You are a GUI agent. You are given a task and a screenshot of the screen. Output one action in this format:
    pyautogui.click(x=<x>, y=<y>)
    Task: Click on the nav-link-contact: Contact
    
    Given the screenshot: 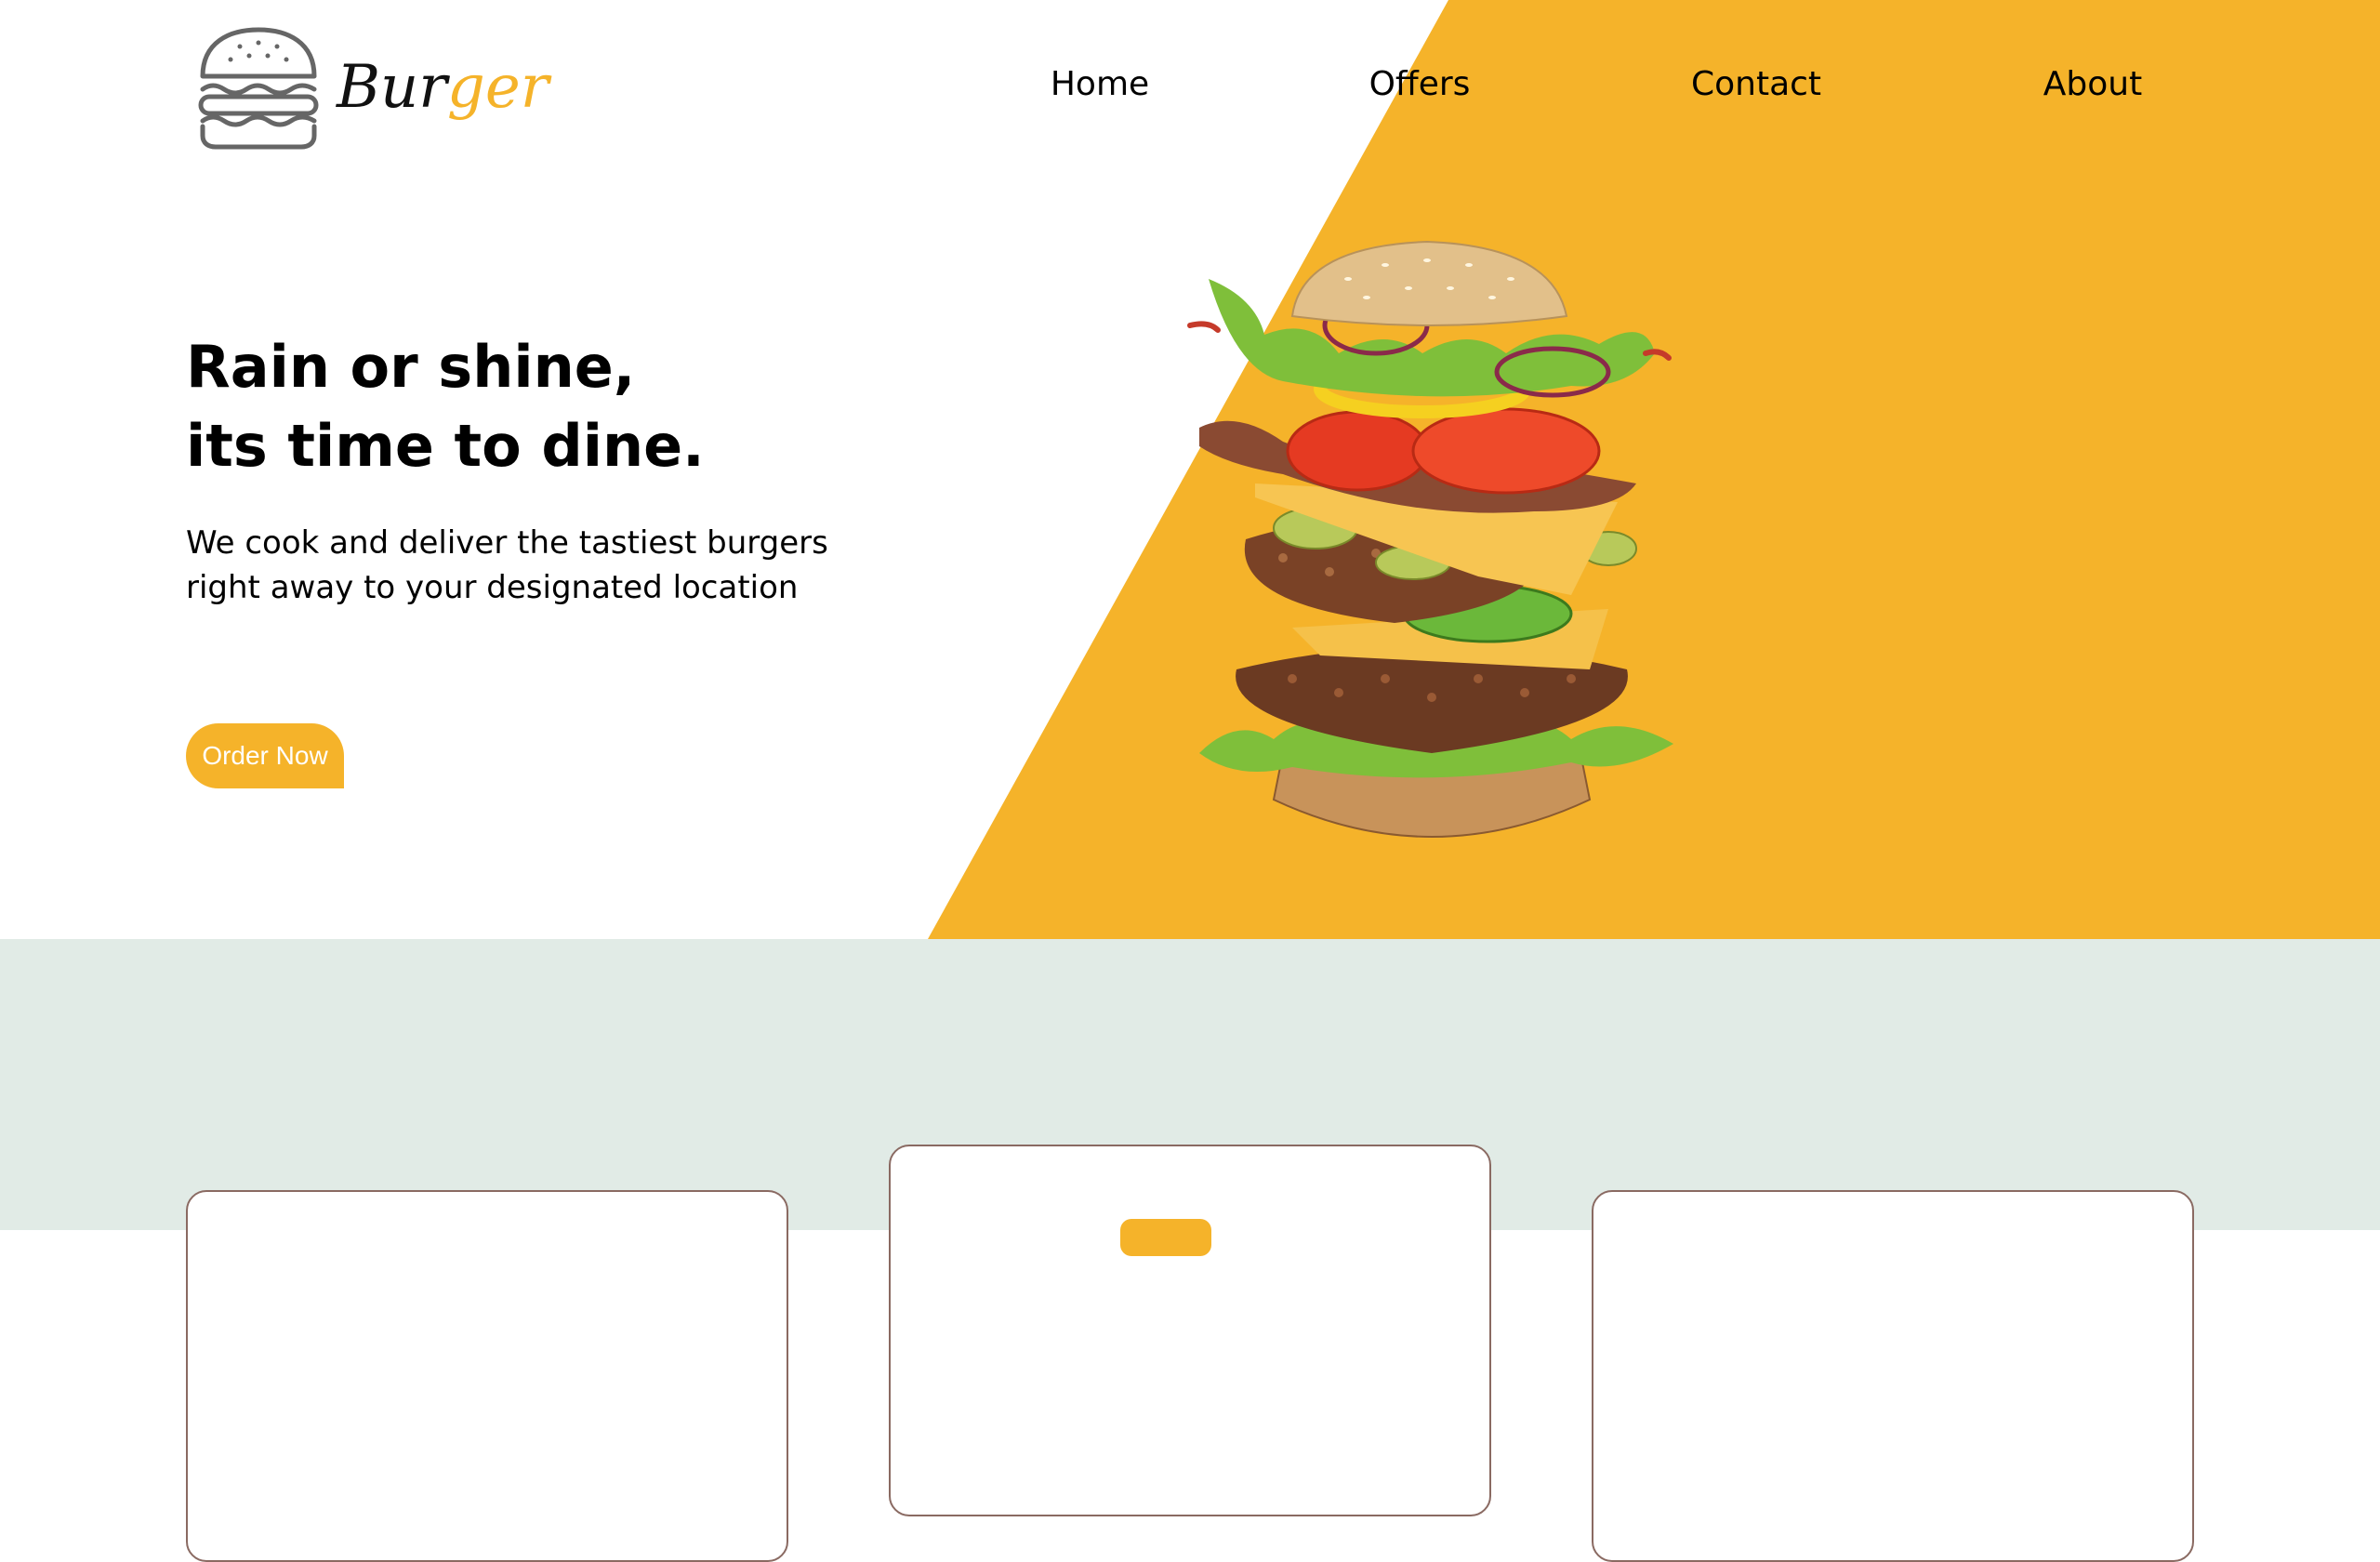 What is the action you would take?
    pyautogui.click(x=1756, y=84)
    